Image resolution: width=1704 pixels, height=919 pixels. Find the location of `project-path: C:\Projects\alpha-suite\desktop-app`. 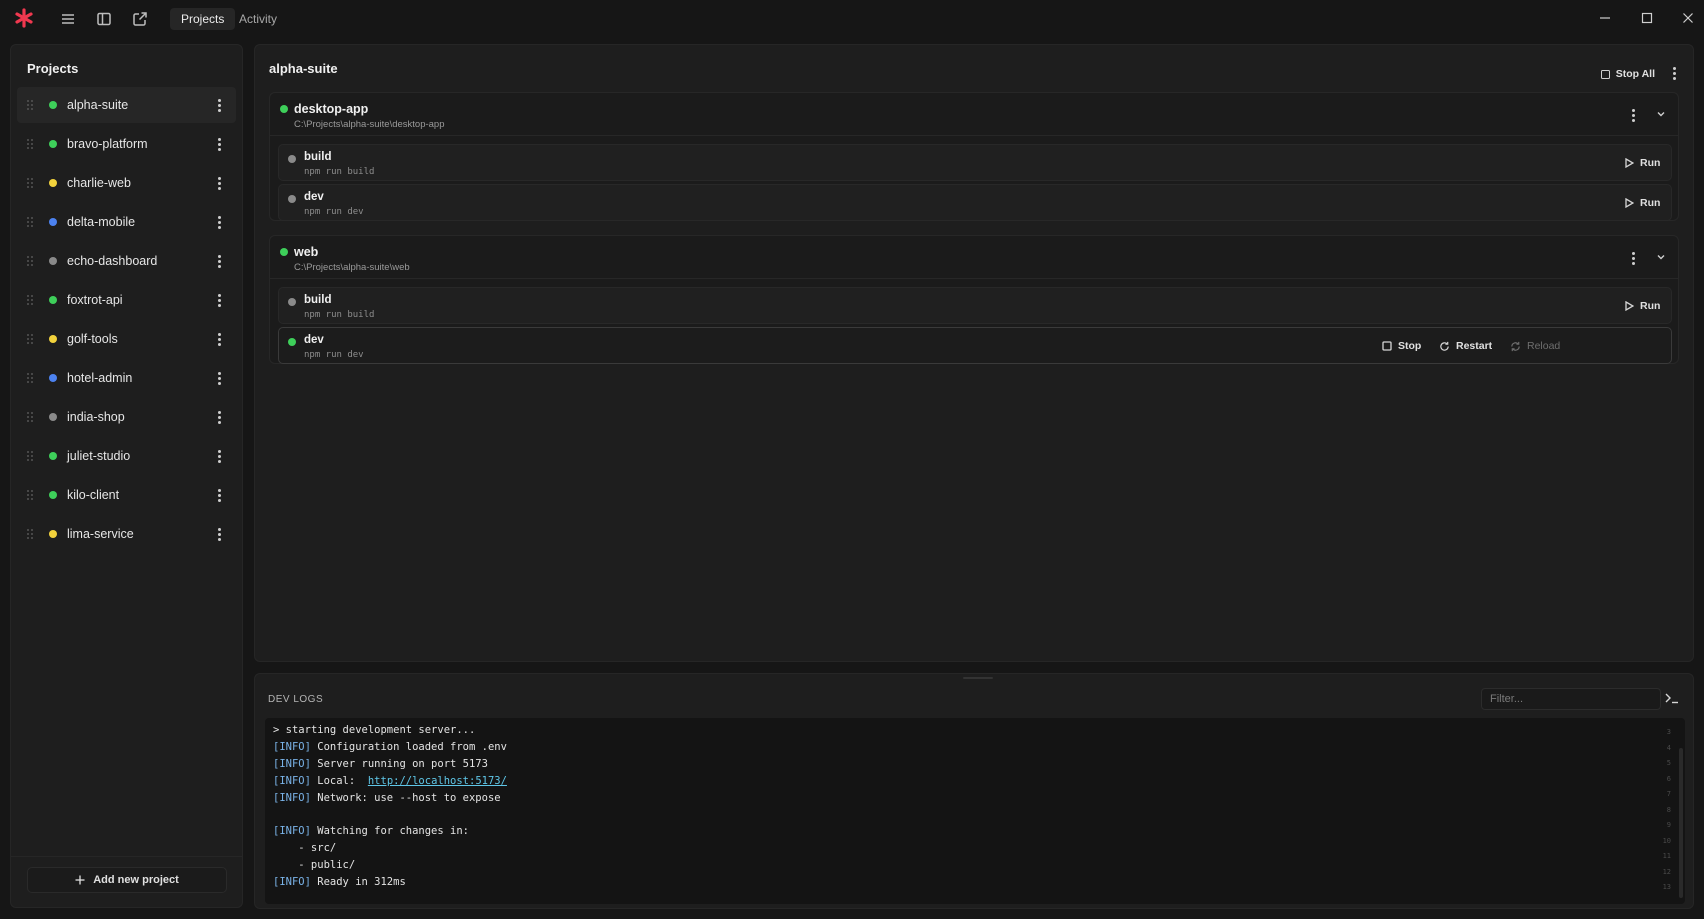

project-path: C:\Projects\alpha-suite\desktop-app is located at coordinates (369, 124).